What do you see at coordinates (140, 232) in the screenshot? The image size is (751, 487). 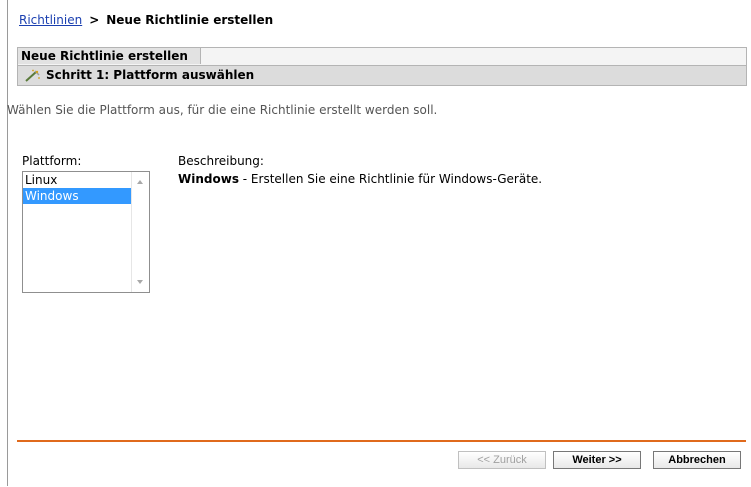 I see `listbox-scrollbar` at bounding box center [140, 232].